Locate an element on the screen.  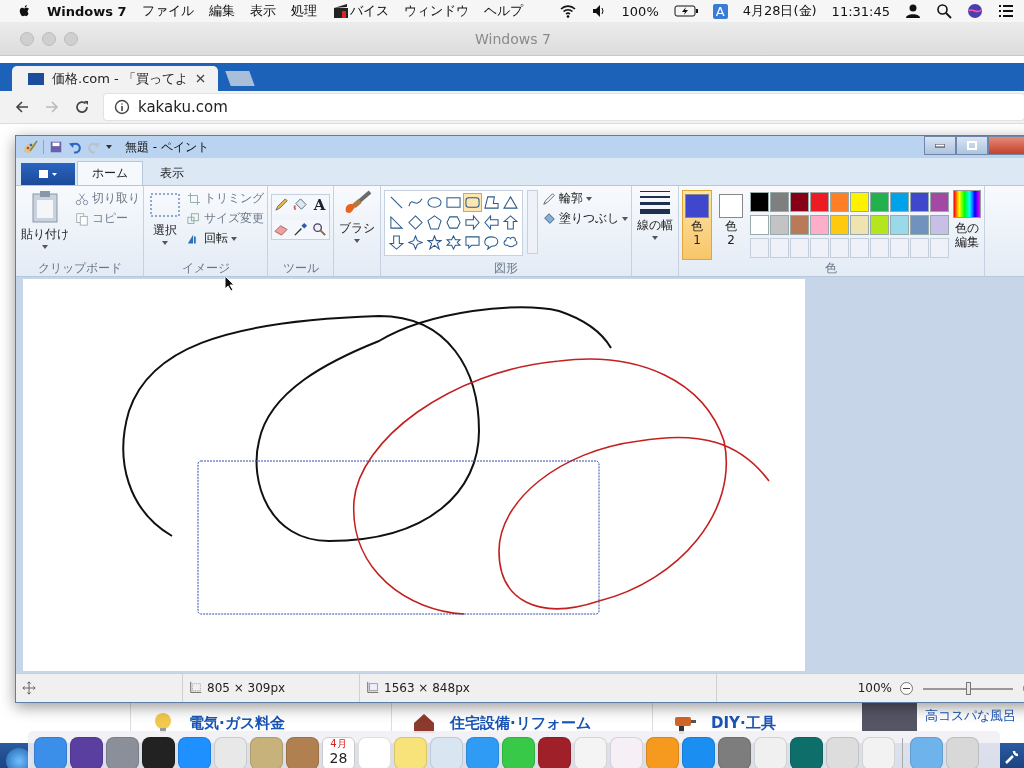
zoom-out-button is located at coordinates (906, 688).